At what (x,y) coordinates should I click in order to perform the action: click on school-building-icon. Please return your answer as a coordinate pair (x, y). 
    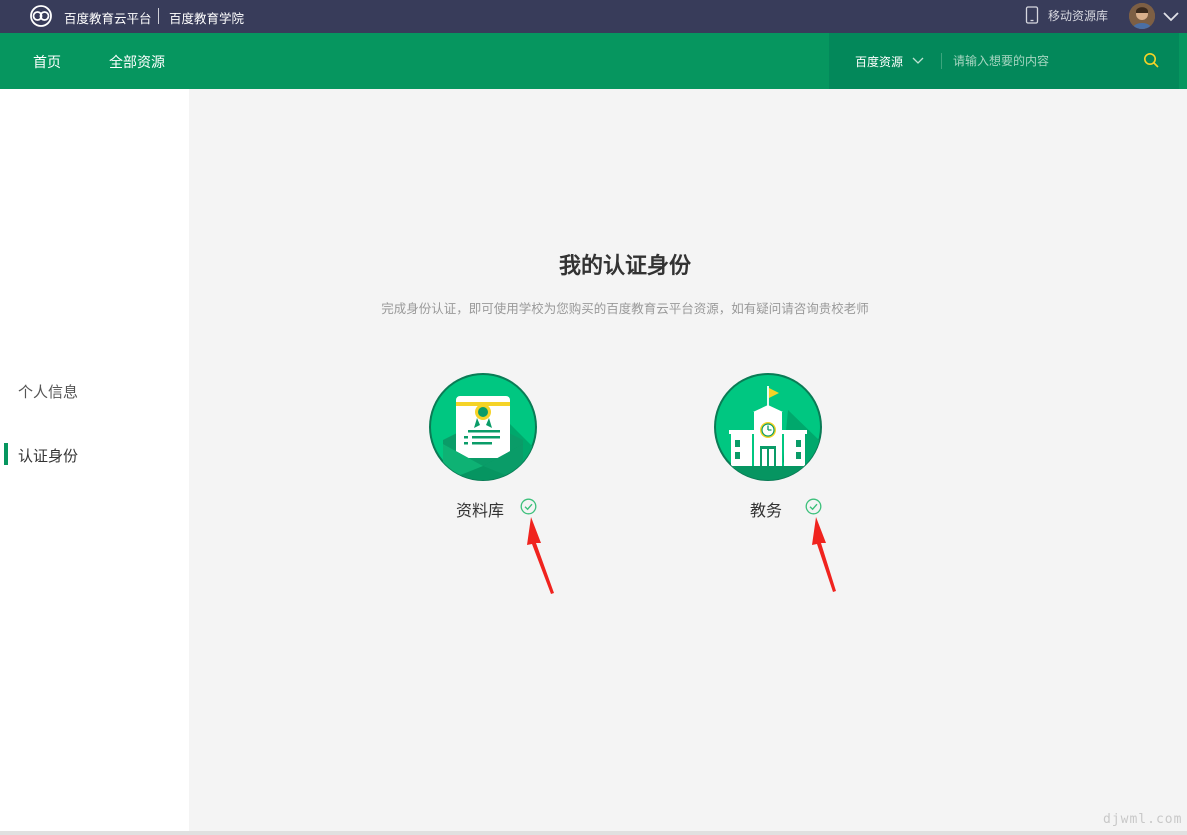
    Looking at the image, I should click on (768, 427).